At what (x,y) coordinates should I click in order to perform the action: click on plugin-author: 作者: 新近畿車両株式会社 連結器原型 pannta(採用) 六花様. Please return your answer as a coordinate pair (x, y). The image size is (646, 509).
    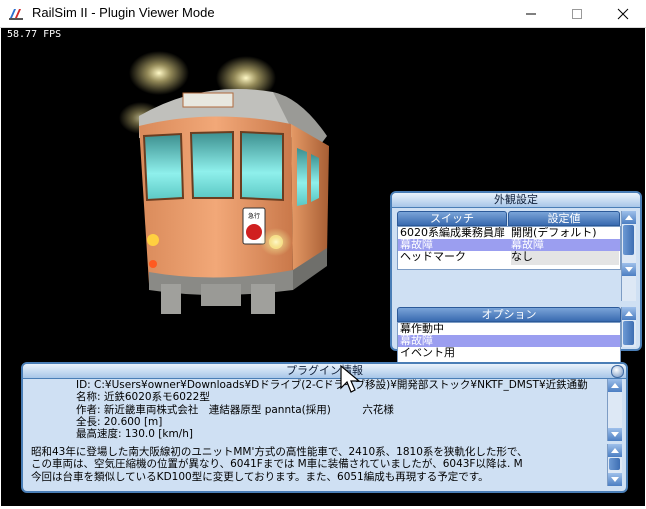
    Looking at the image, I should click on (235, 409).